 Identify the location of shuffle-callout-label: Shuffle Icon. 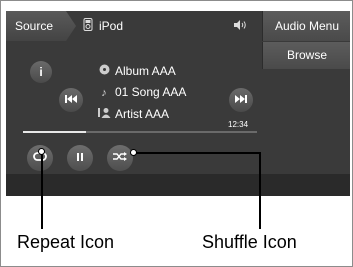
(249, 242).